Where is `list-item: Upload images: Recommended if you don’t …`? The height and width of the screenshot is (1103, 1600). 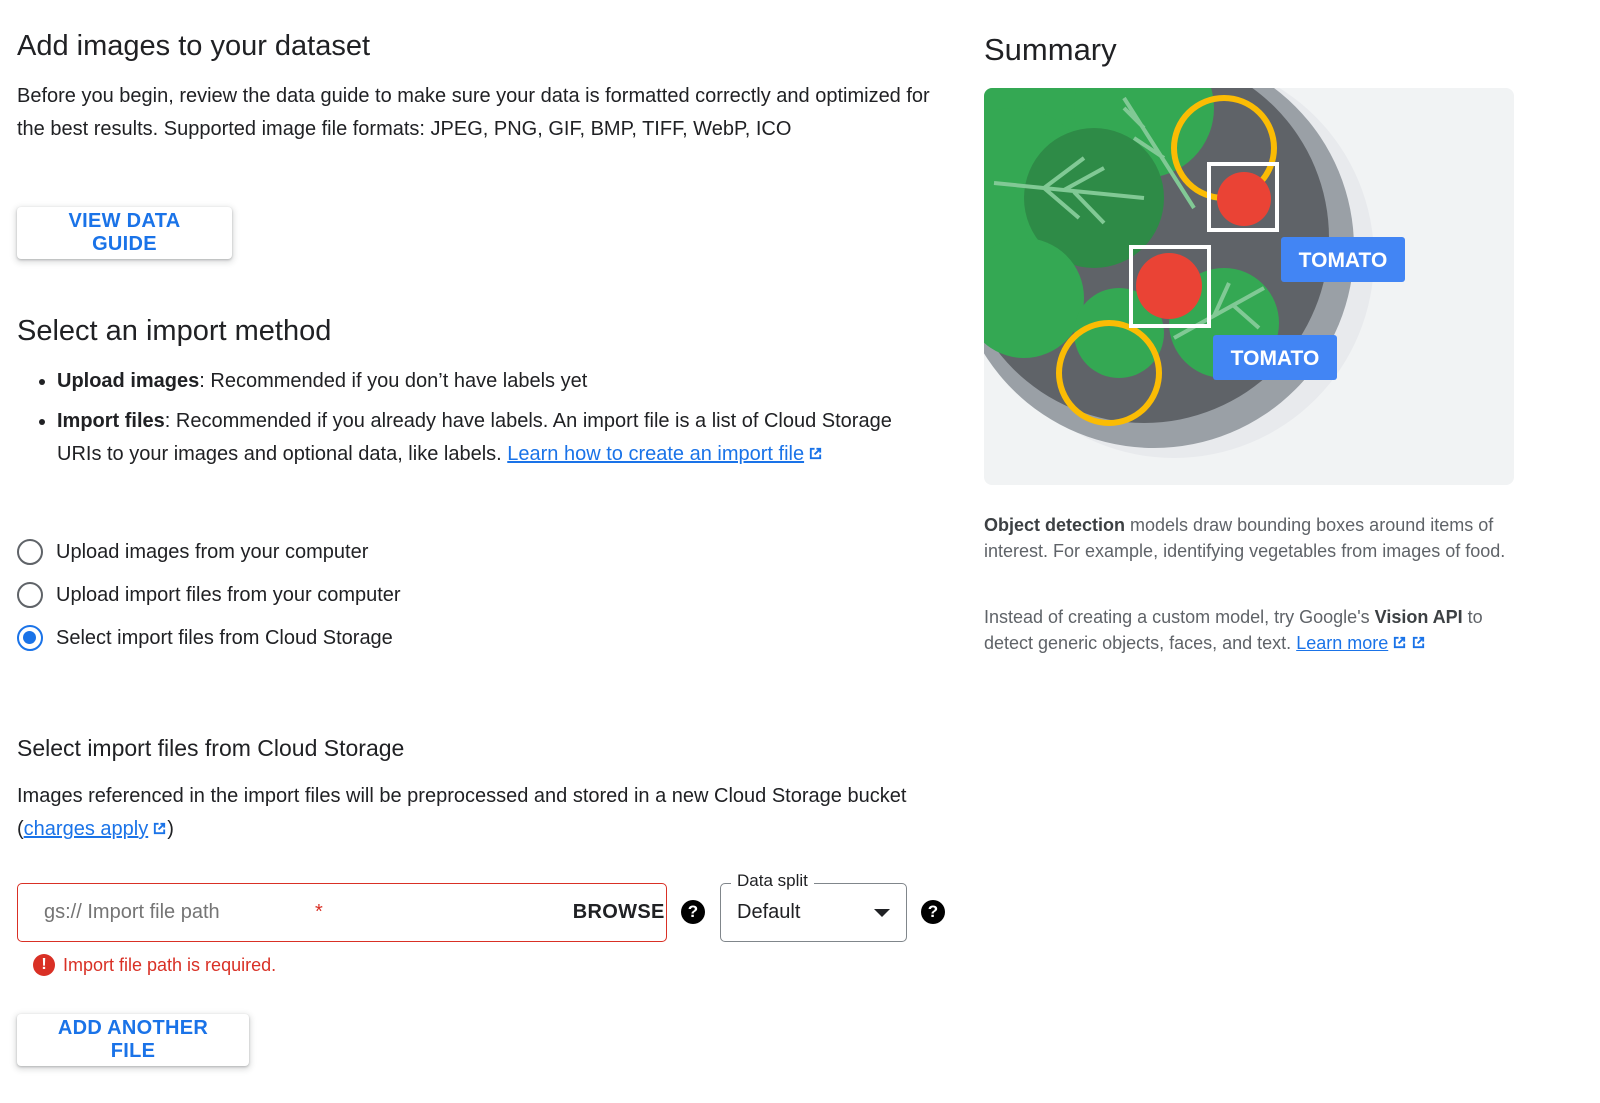 list-item: Upload images: Recommended if you don’t … is located at coordinates (477, 381).